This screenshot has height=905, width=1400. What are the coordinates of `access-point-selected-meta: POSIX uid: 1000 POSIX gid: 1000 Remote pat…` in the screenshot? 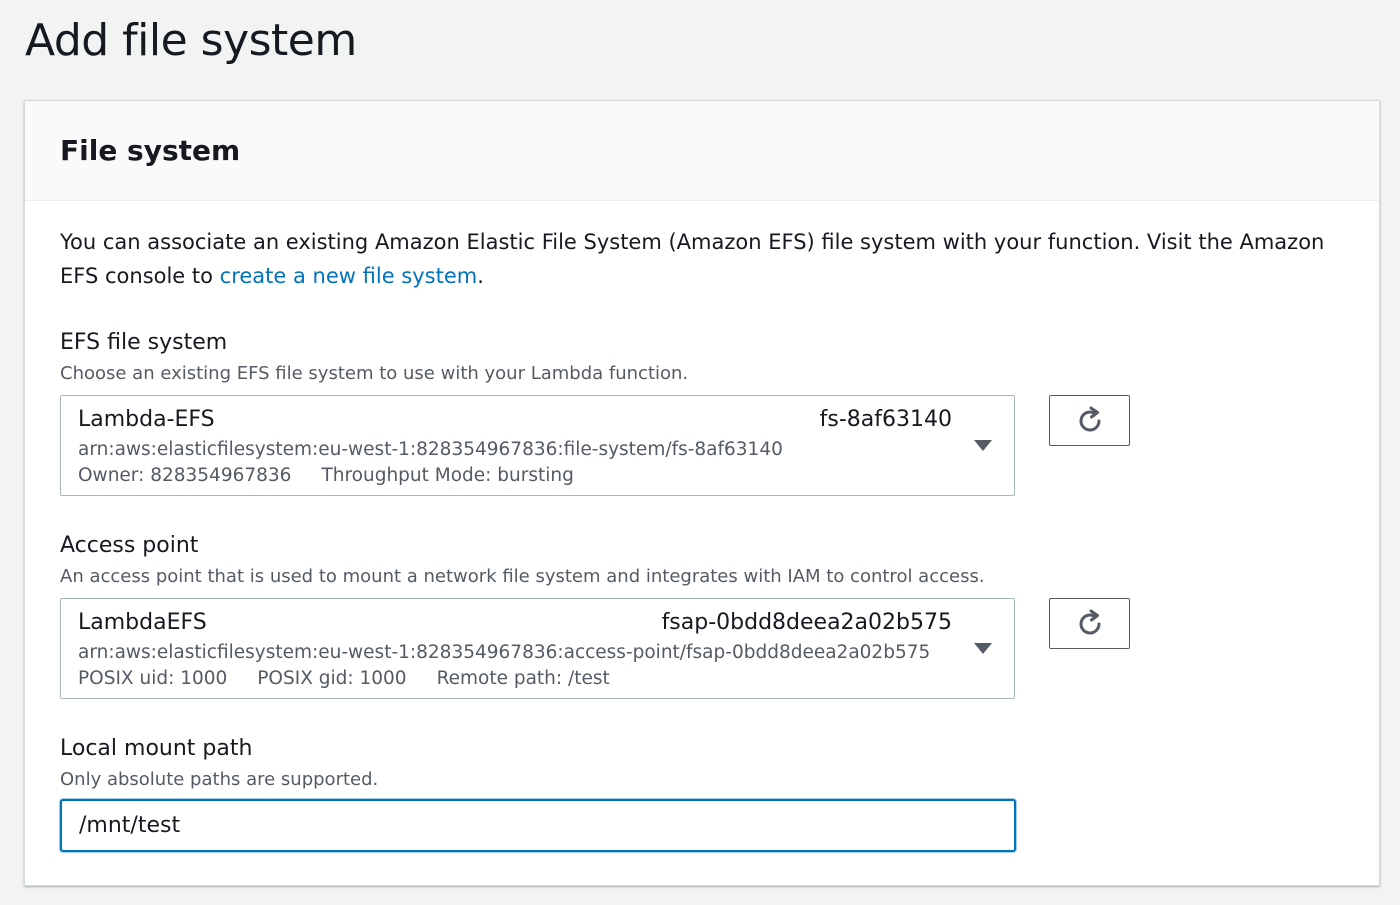 It's located at (359, 679).